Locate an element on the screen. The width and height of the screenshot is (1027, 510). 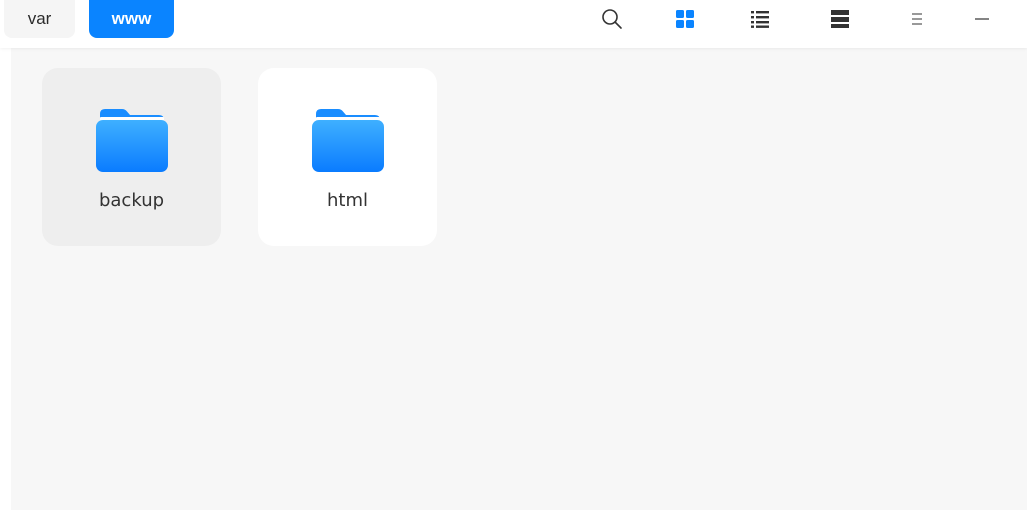
folder-item-backup: backup is located at coordinates (131, 157).